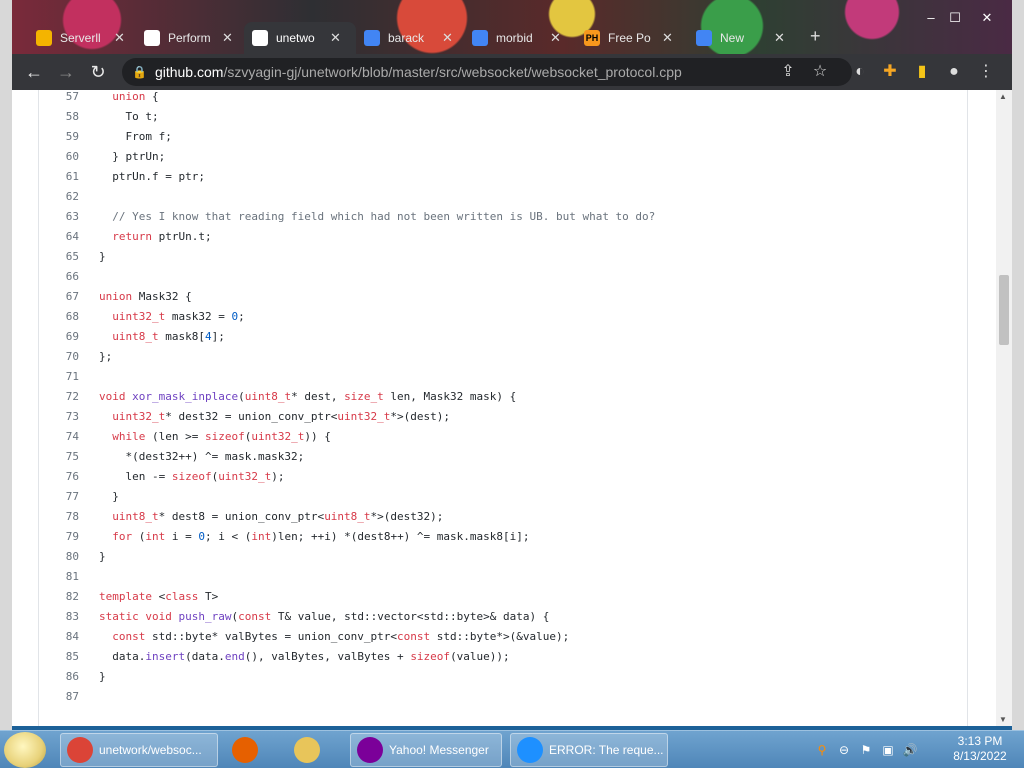  What do you see at coordinates (59, 657) in the screenshot?
I see `line-number: 85` at bounding box center [59, 657].